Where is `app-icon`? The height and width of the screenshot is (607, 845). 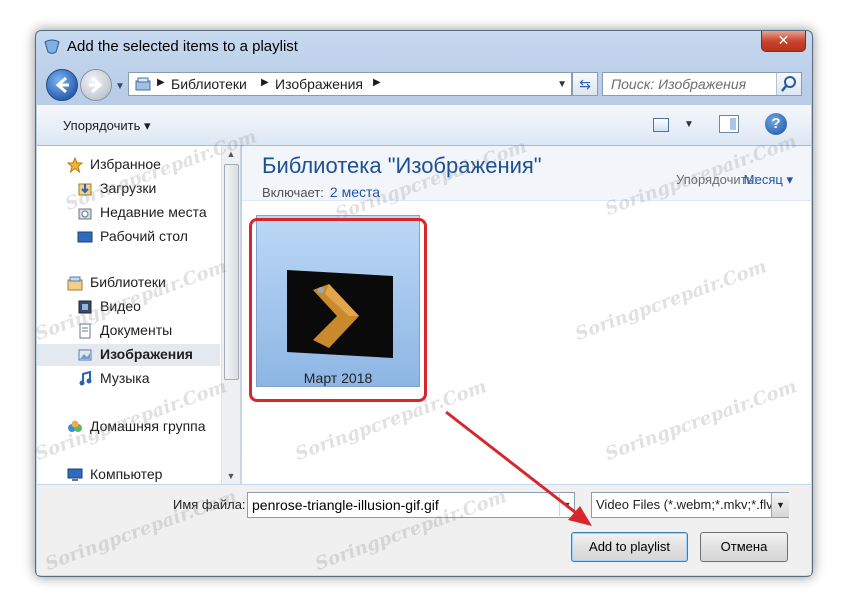
app-icon is located at coordinates (52, 46).